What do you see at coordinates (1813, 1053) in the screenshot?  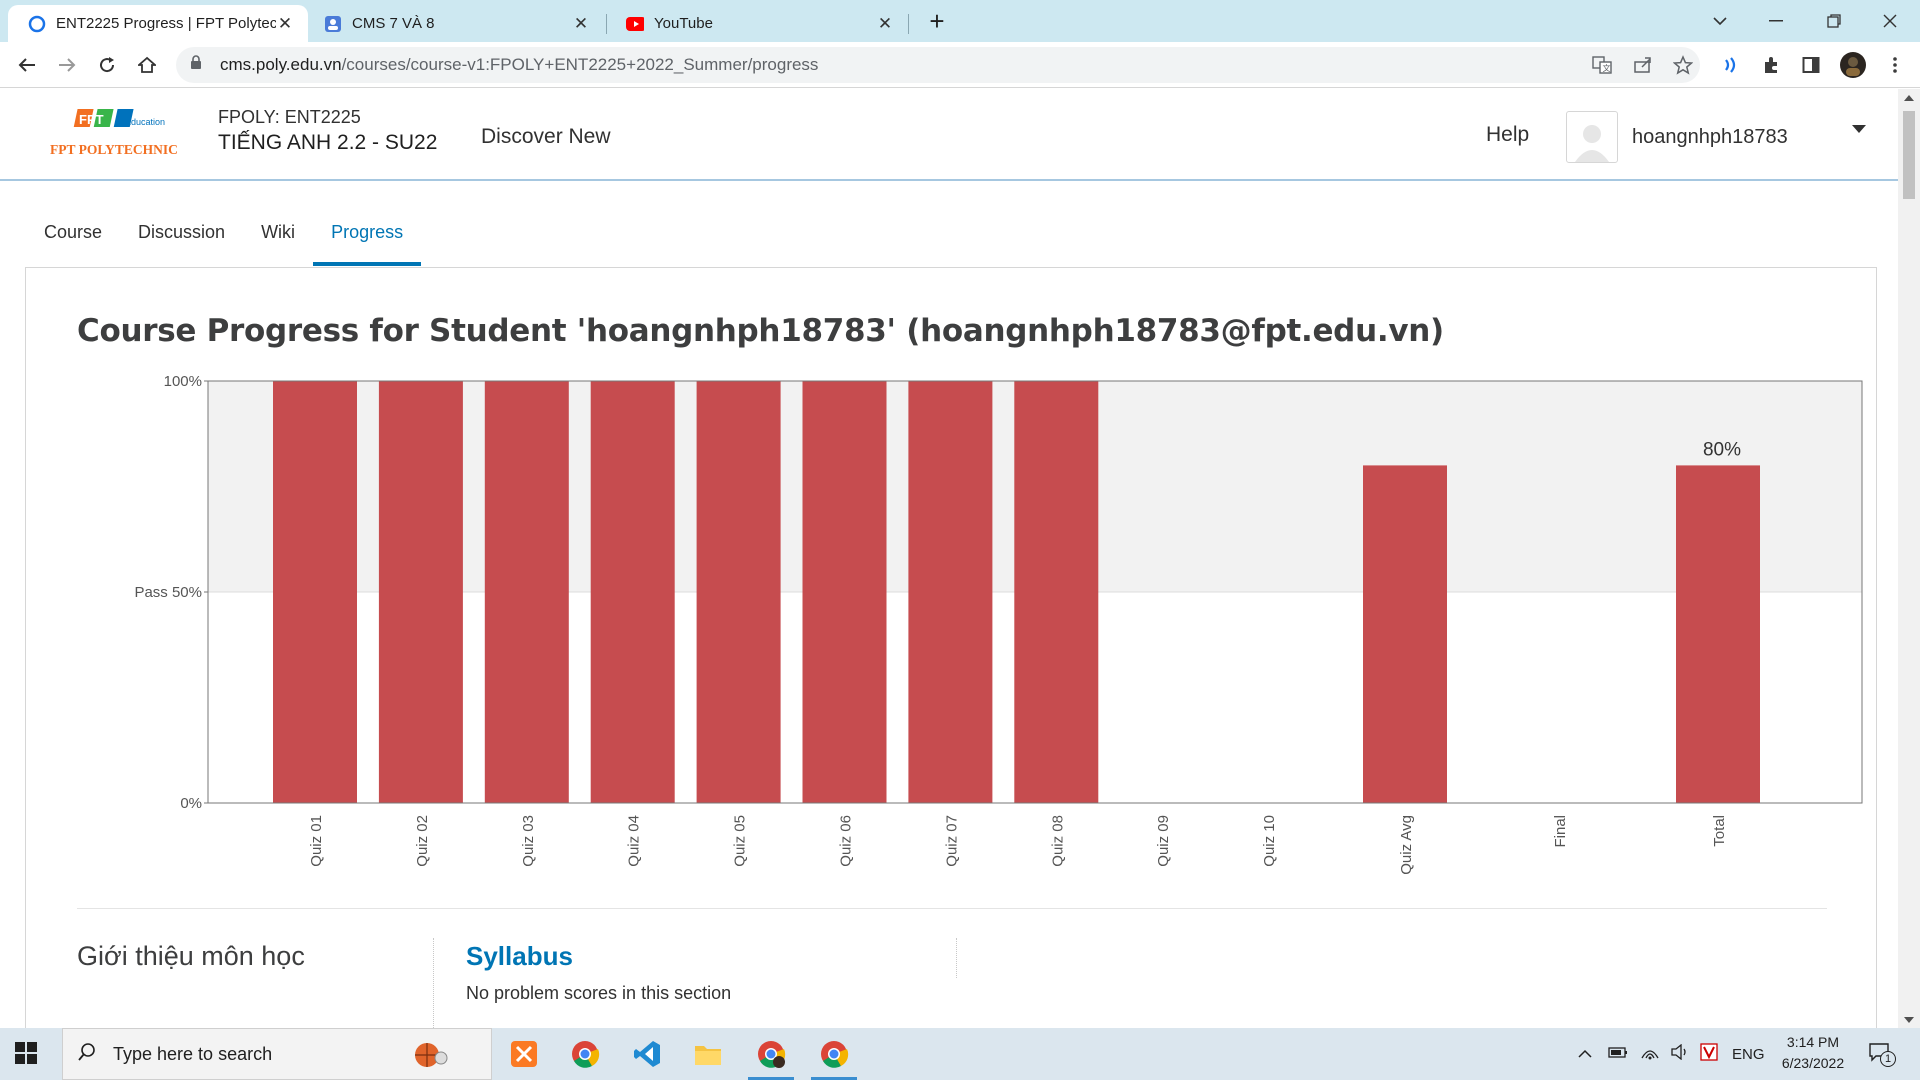 I see `taskbar-clock: 3:14 PM 6/23/2022` at bounding box center [1813, 1053].